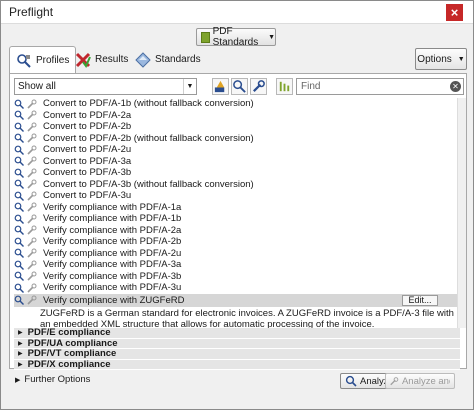  I want to click on analyze-and-fix-button: Analyze and fix, so click(420, 381).